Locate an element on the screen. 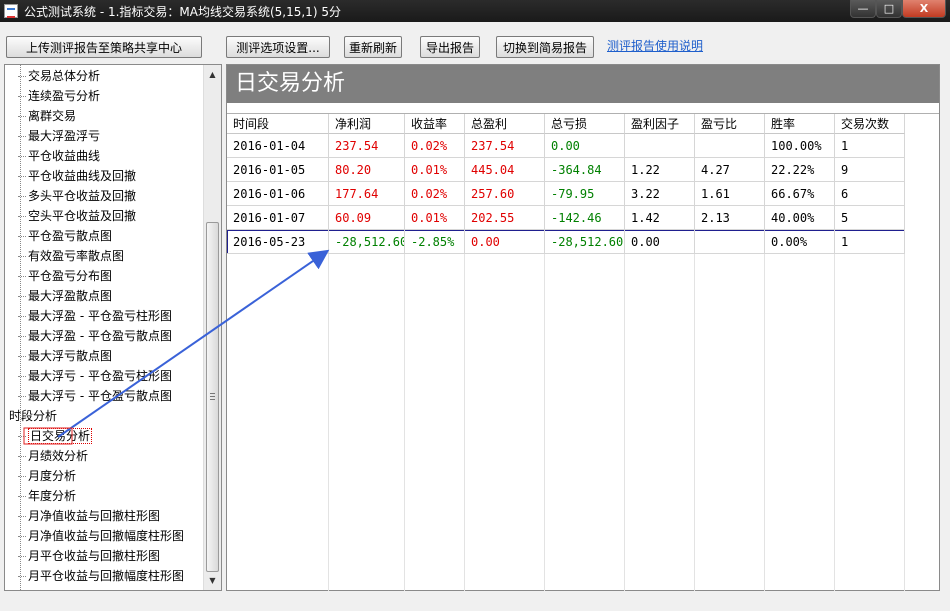  column-header: 交易次数 is located at coordinates (870, 124).